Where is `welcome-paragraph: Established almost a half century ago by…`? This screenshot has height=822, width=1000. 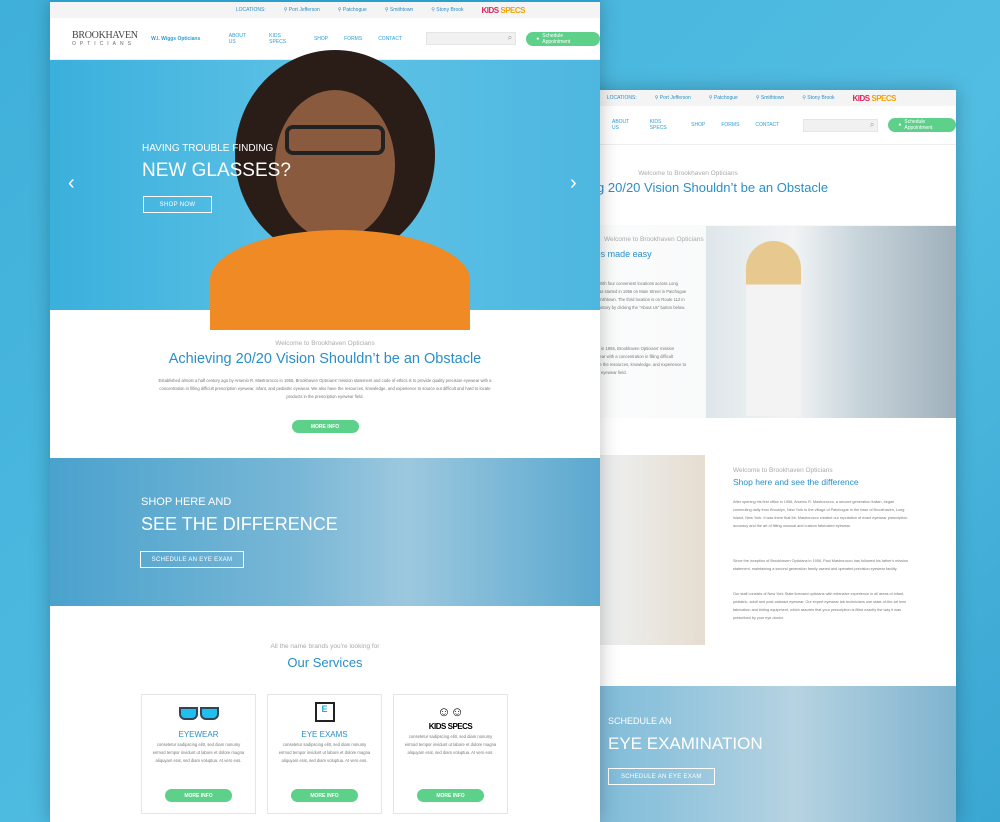
welcome-paragraph: Established almost a half century ago by… is located at coordinates (325, 388).